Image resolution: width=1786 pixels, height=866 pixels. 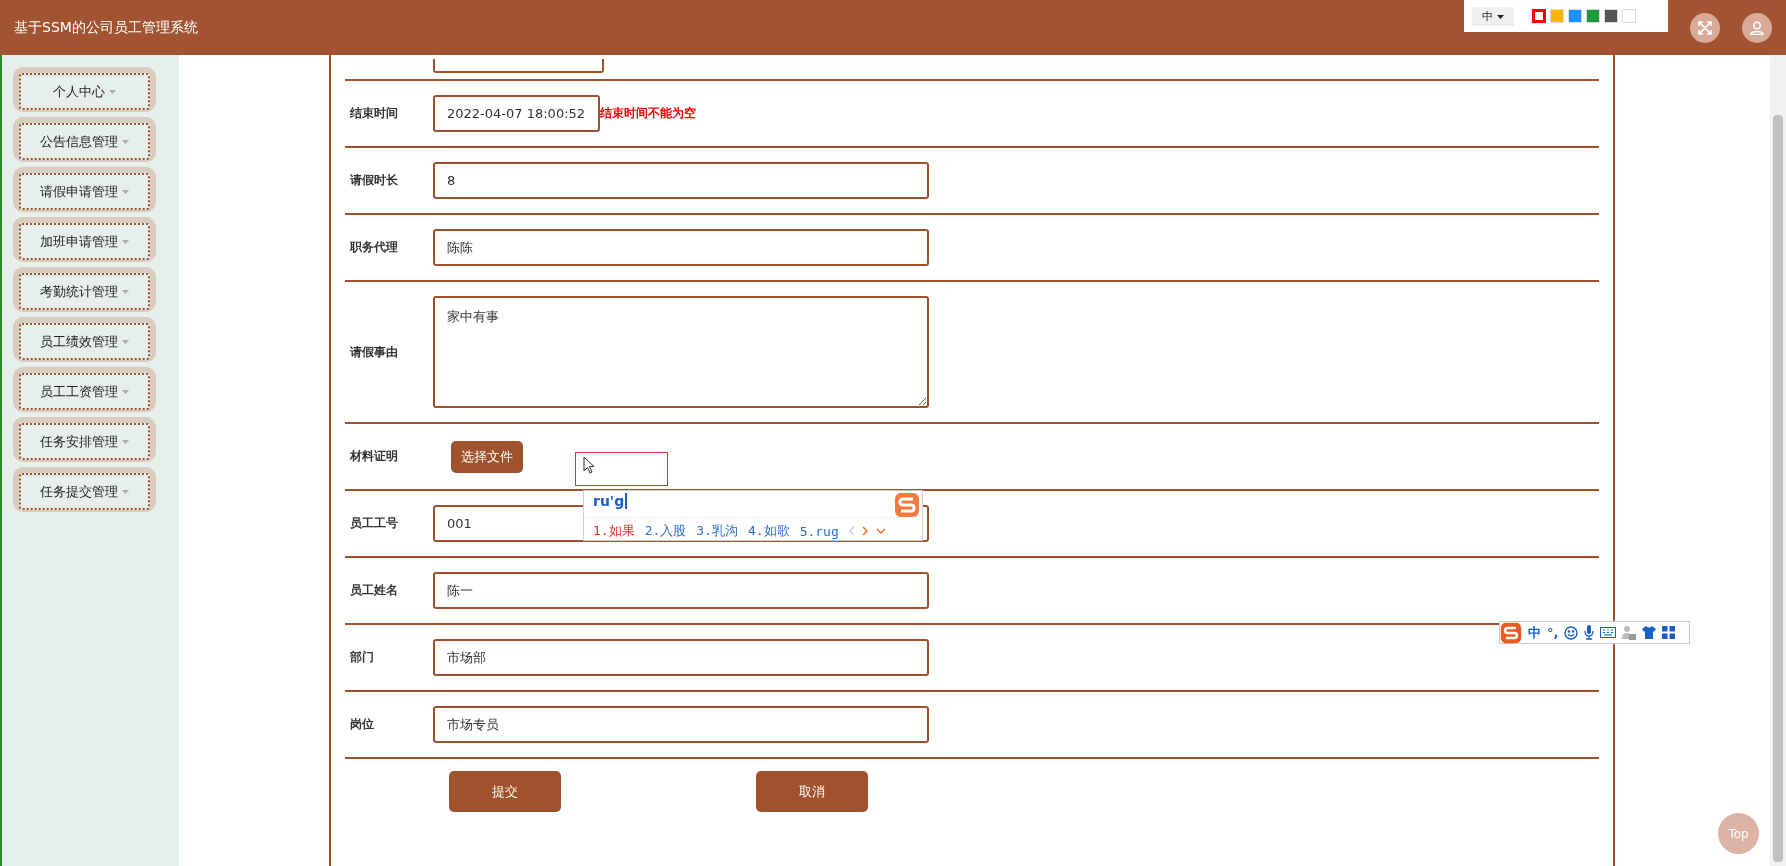 What do you see at coordinates (84, 239) in the screenshot?
I see `sidebar-menu-item: 加班申请管理` at bounding box center [84, 239].